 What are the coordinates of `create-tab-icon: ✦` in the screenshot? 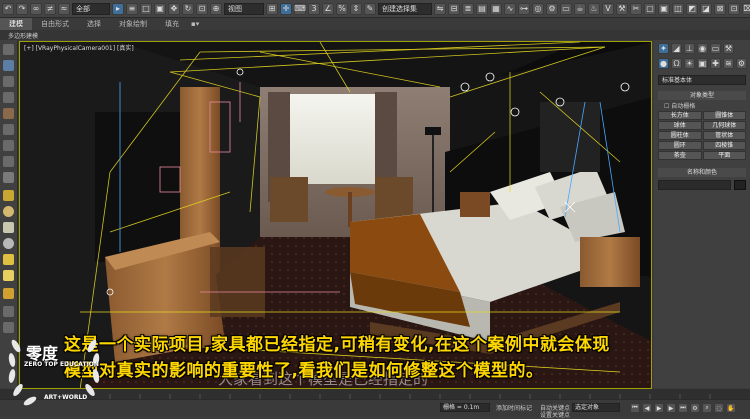 It's located at (663, 48).